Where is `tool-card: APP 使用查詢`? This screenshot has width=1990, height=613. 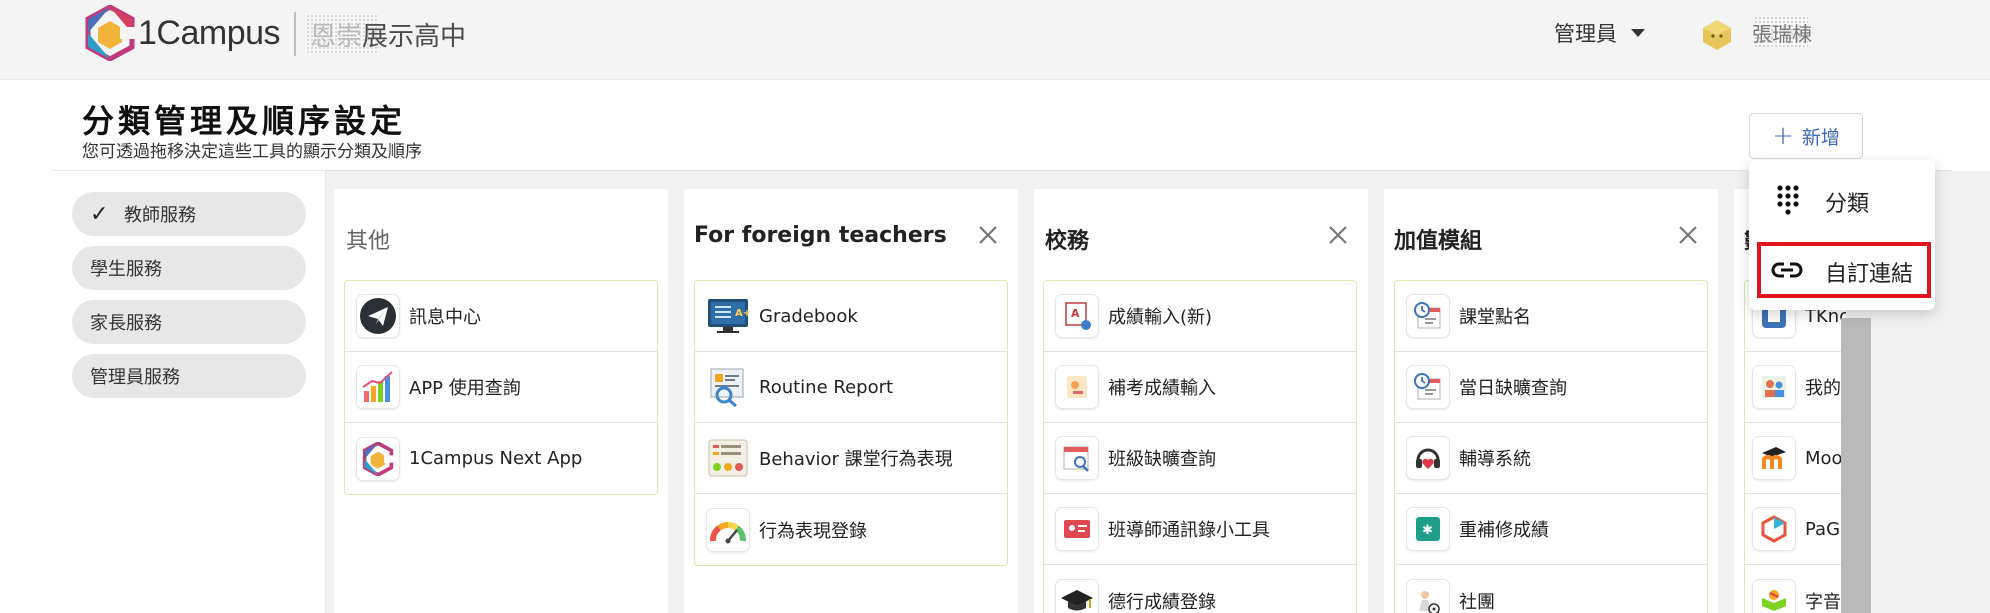 tool-card: APP 使用查詢 is located at coordinates (501, 387).